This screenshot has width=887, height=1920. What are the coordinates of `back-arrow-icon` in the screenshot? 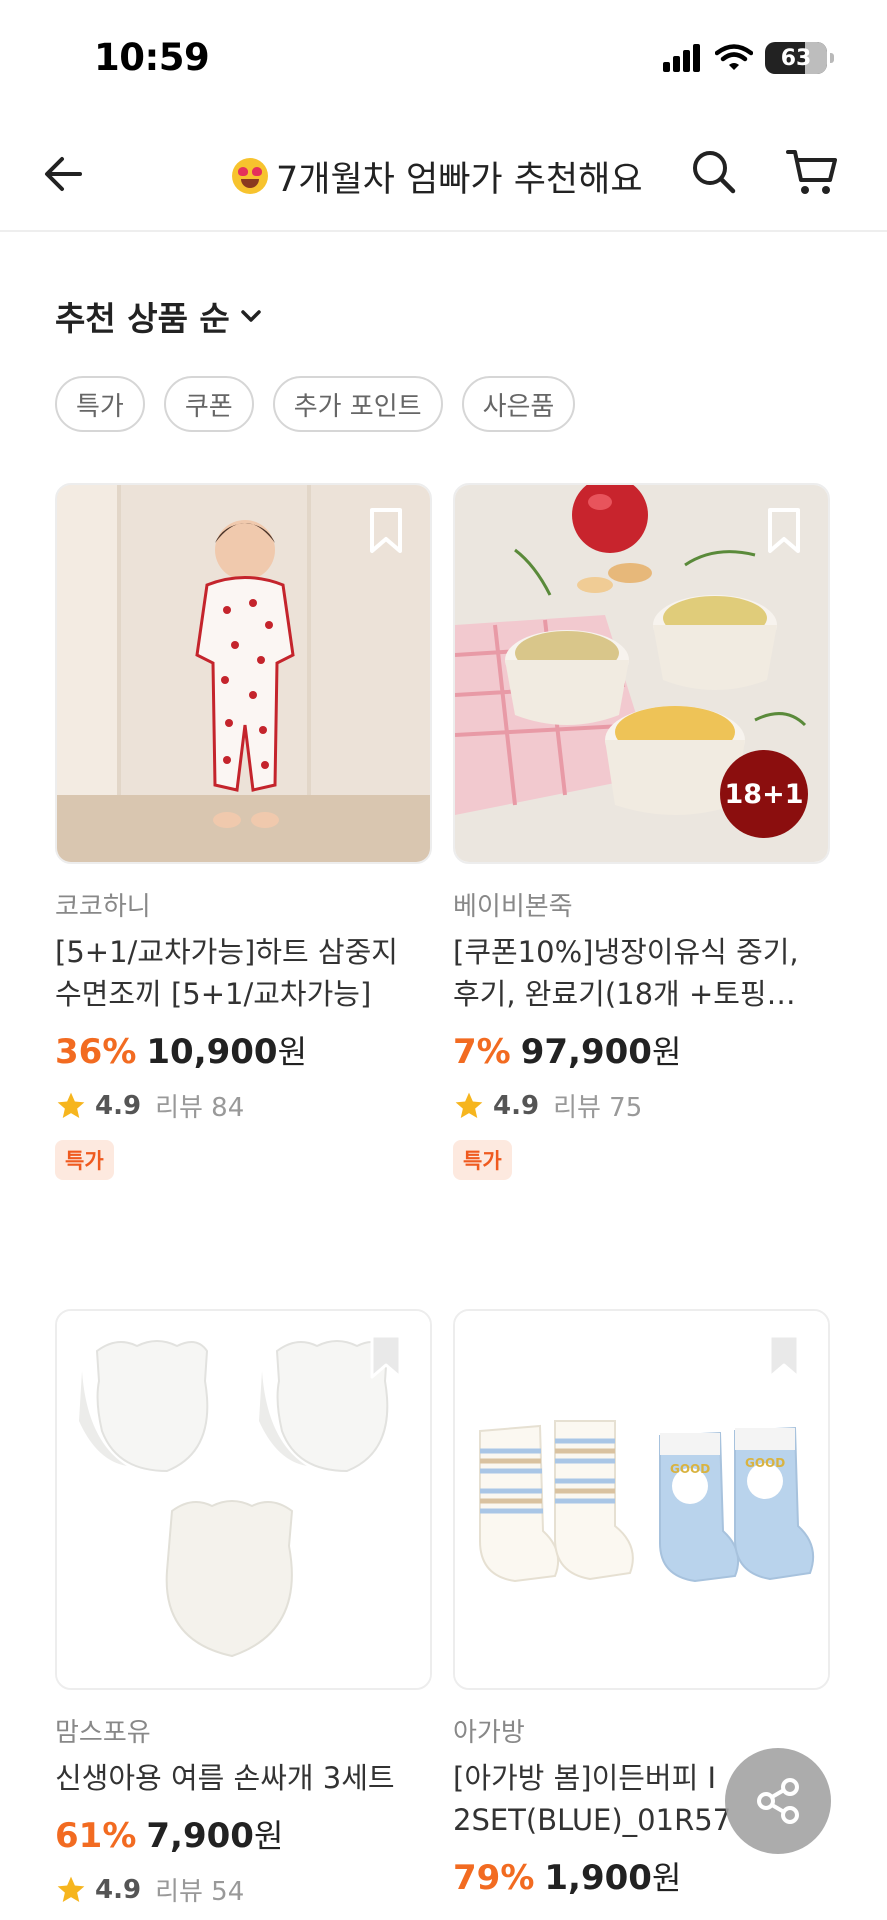 It's located at (66, 174).